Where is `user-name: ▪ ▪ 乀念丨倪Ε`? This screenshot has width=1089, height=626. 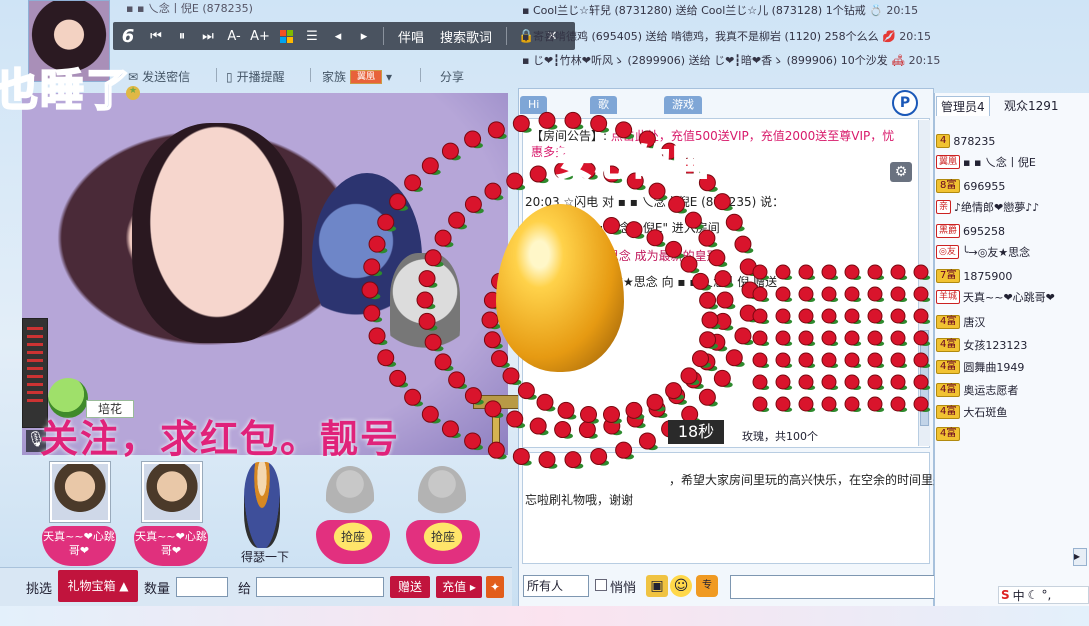 user-name: ▪ ▪ 乀念丨倪Ε is located at coordinates (999, 162).